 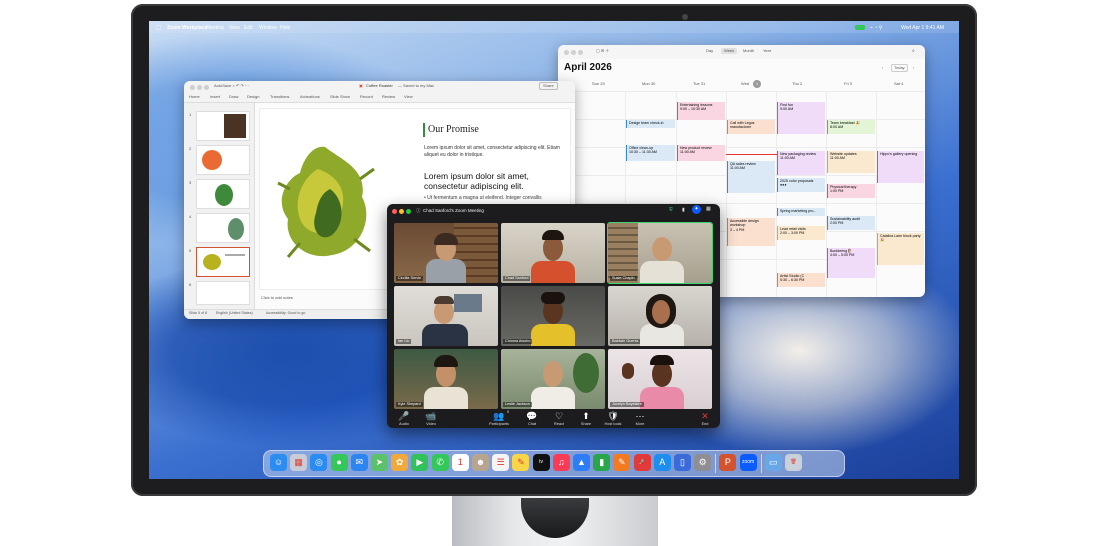 What do you see at coordinates (701, 153) in the screenshot?
I see `event-new-product-review: New product review 11:00 AM` at bounding box center [701, 153].